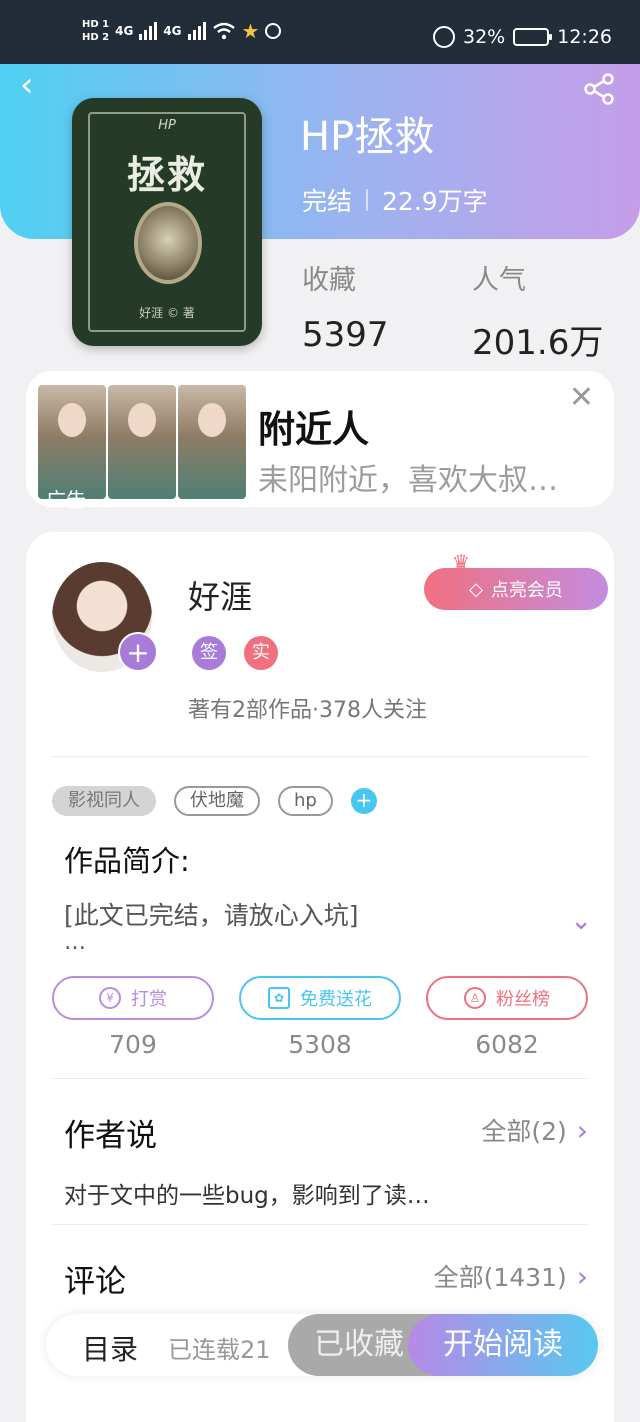  I want to click on ad-title: 附近人, so click(313, 429).